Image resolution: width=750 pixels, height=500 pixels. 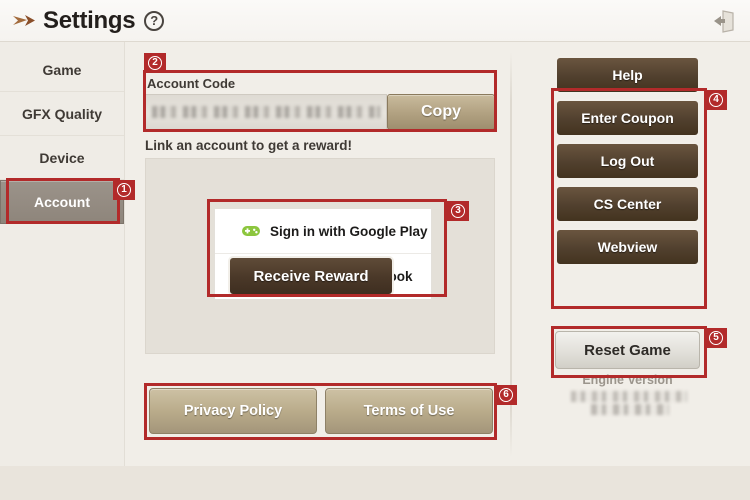 What do you see at coordinates (627, 380) in the screenshot?
I see `engine-version-label: Engine Version` at bounding box center [627, 380].